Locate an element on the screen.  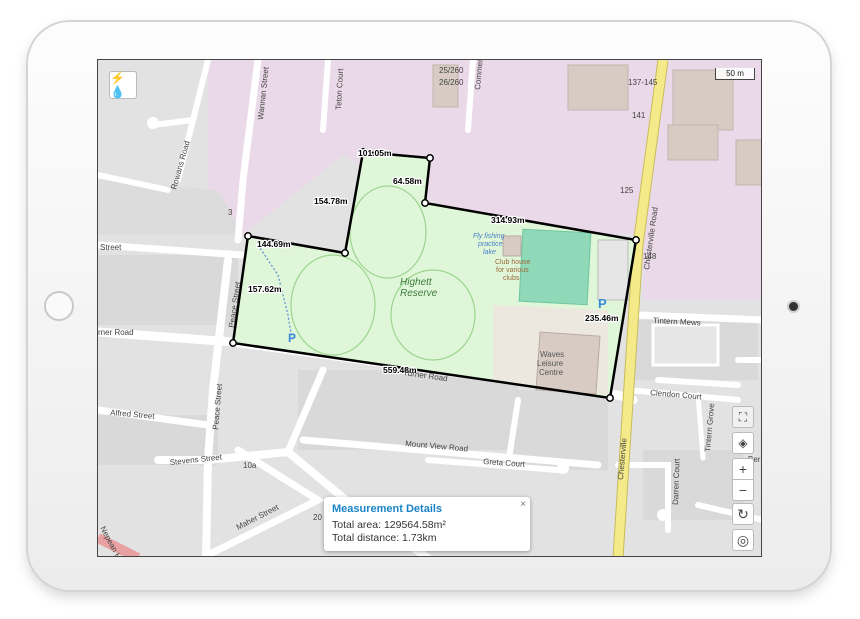
locate-button: ◎ is located at coordinates (743, 540).